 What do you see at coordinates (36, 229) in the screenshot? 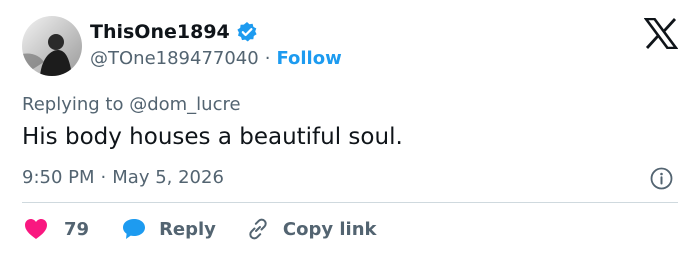
I see `heart-icon` at bounding box center [36, 229].